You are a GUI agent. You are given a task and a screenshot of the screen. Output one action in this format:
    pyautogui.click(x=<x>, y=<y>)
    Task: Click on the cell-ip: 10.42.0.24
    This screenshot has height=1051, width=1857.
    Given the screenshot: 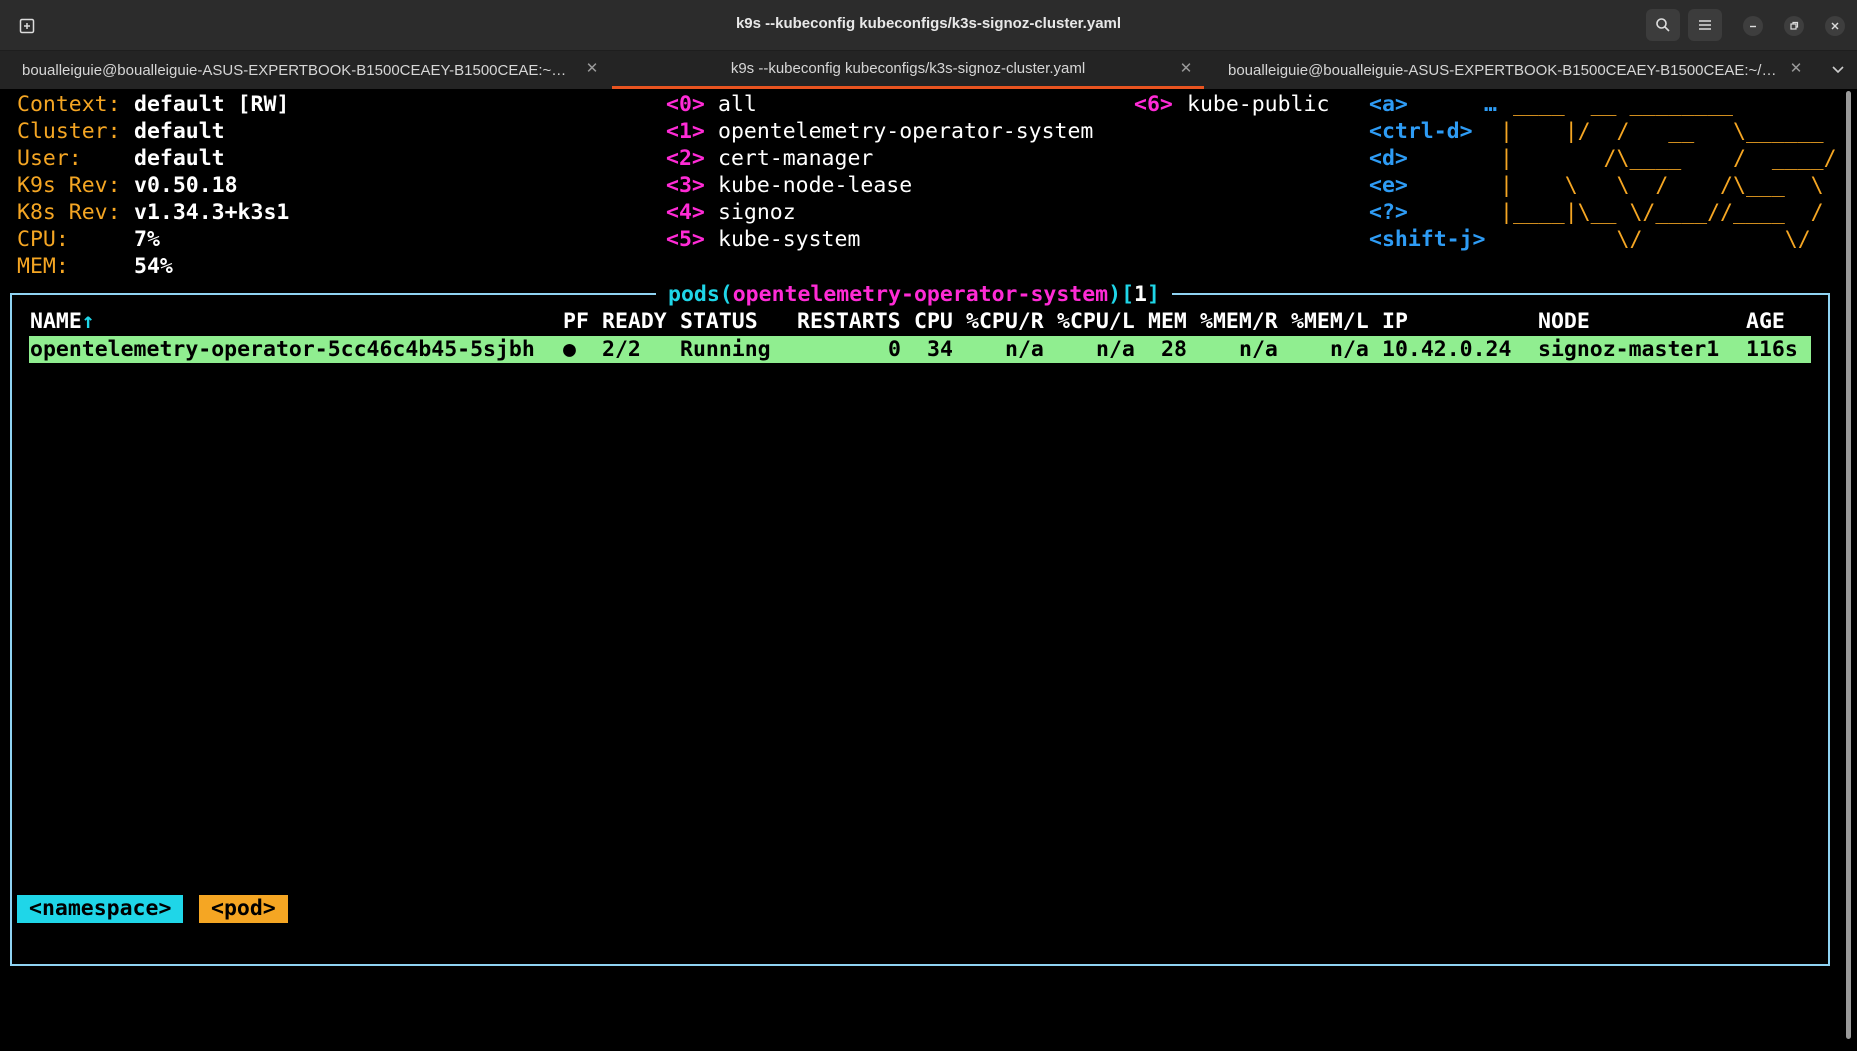 What is the action you would take?
    pyautogui.click(x=1447, y=349)
    